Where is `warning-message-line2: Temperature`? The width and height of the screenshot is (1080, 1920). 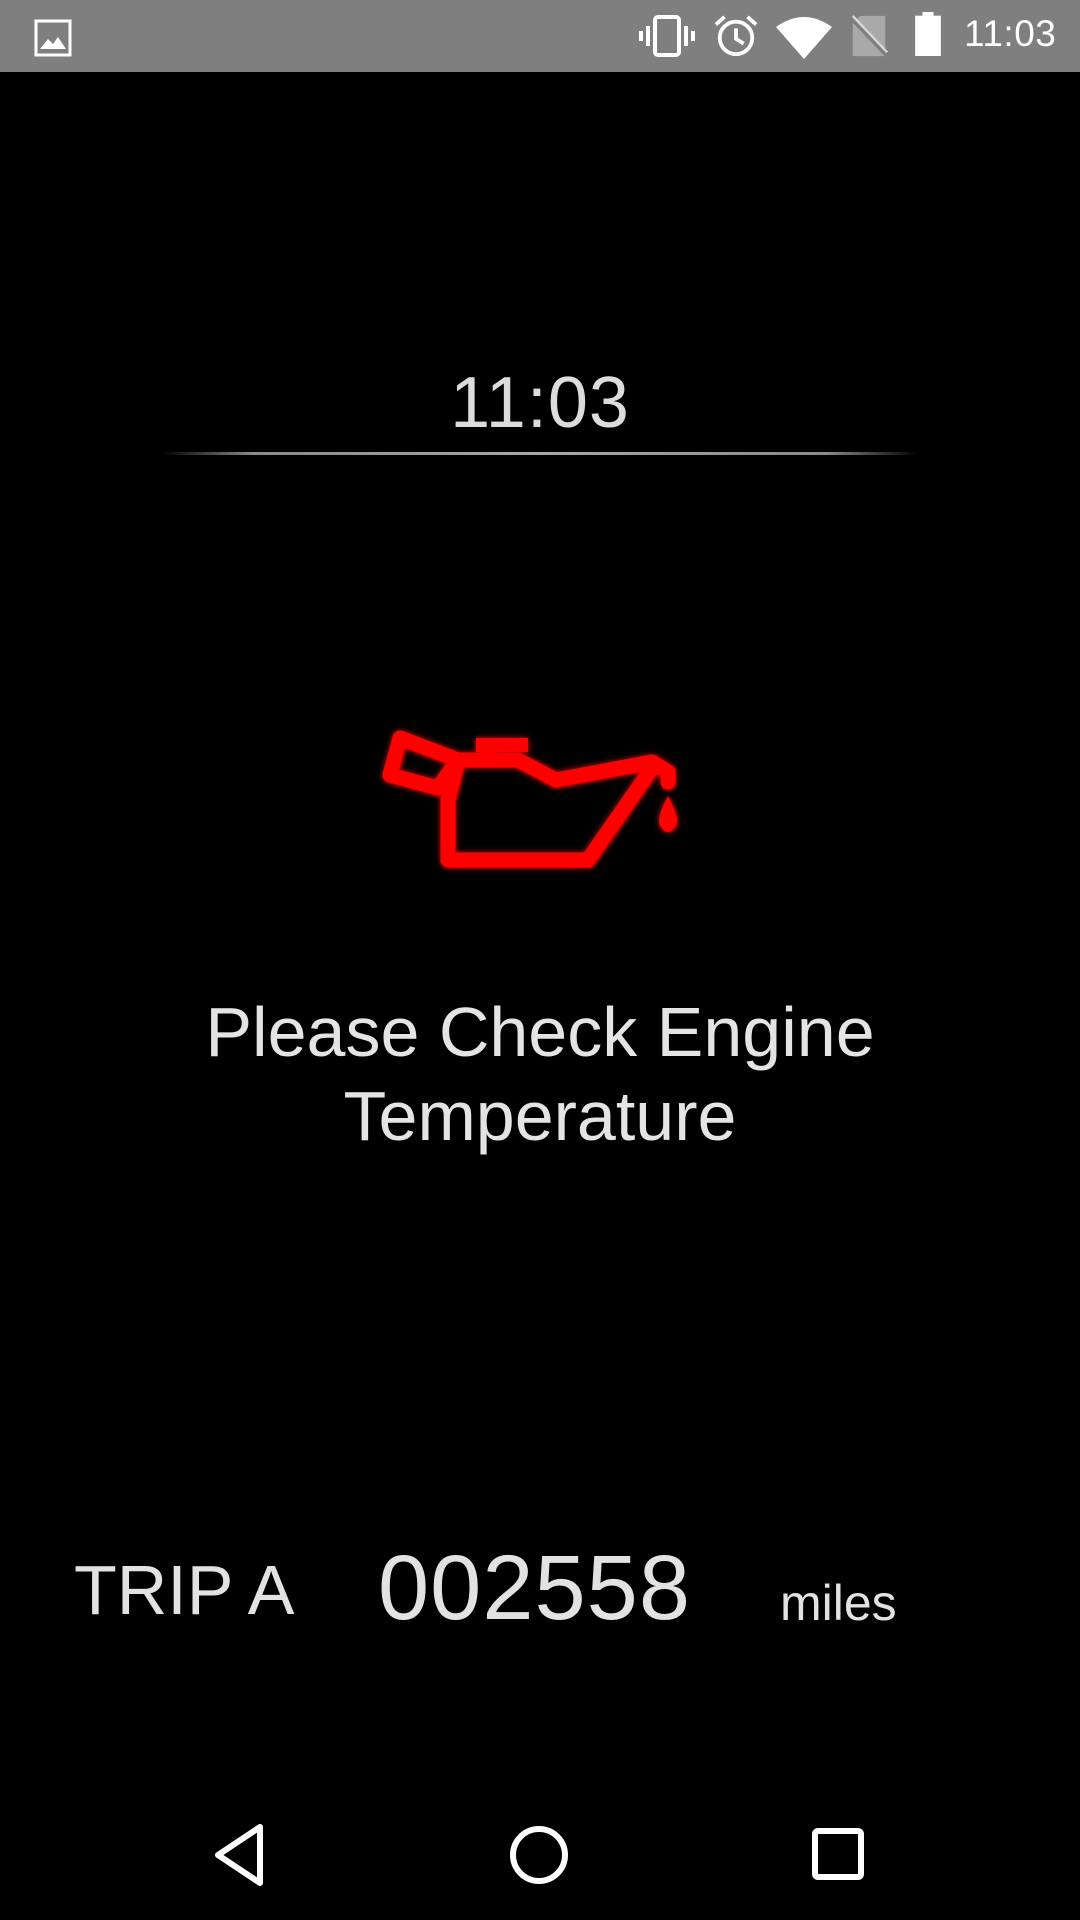 warning-message-line2: Temperature is located at coordinates (540, 1116).